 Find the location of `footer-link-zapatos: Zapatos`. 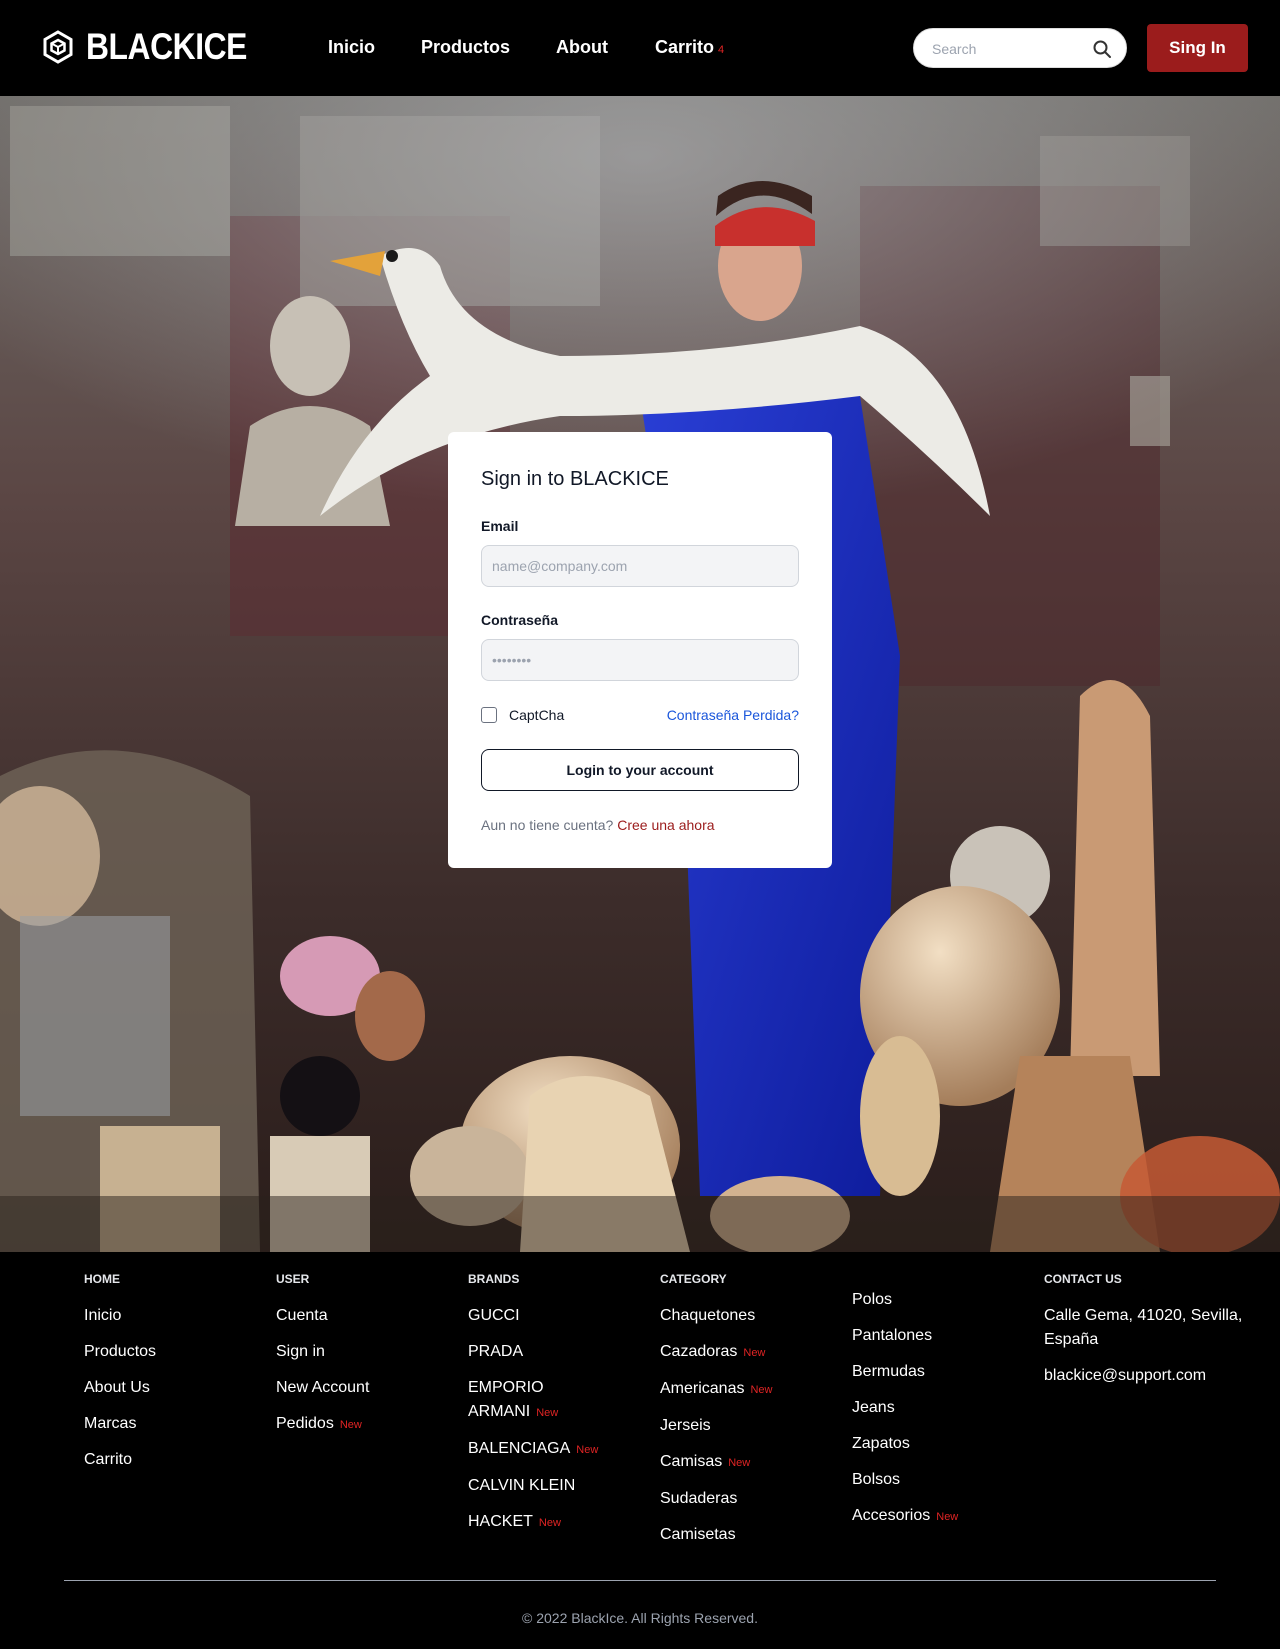

footer-link-zapatos: Zapatos is located at coordinates (881, 1443).